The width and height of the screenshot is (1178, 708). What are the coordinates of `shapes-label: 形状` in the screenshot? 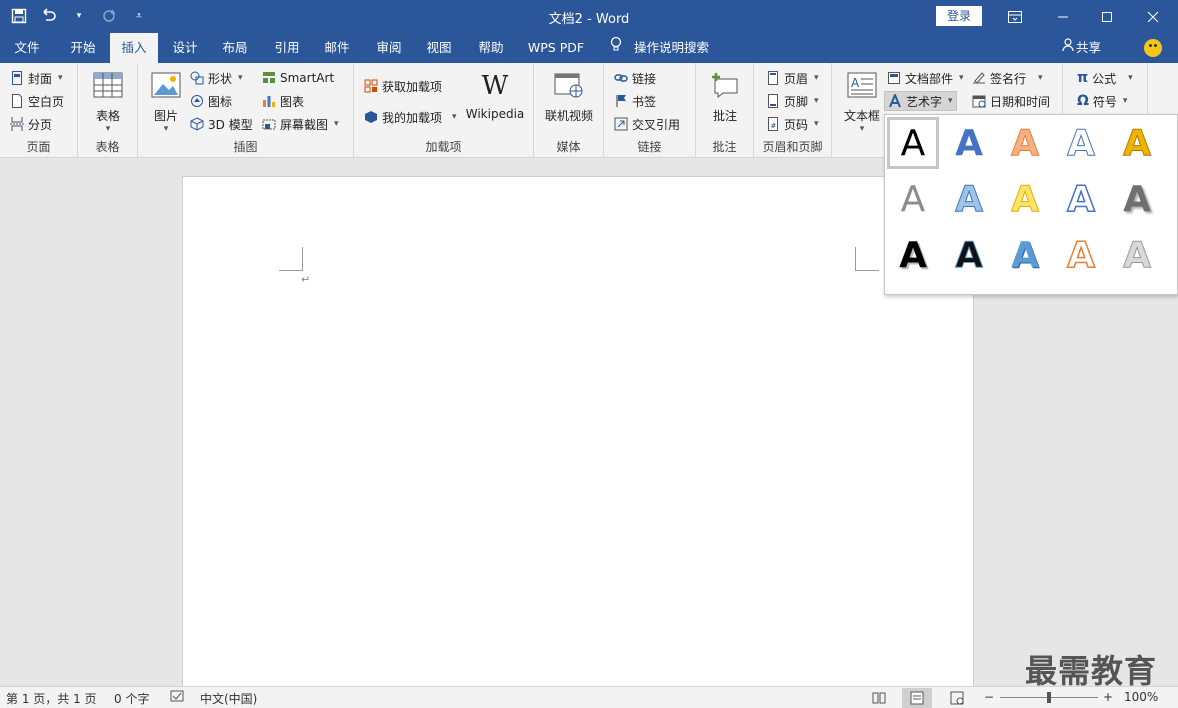 It's located at (220, 78).